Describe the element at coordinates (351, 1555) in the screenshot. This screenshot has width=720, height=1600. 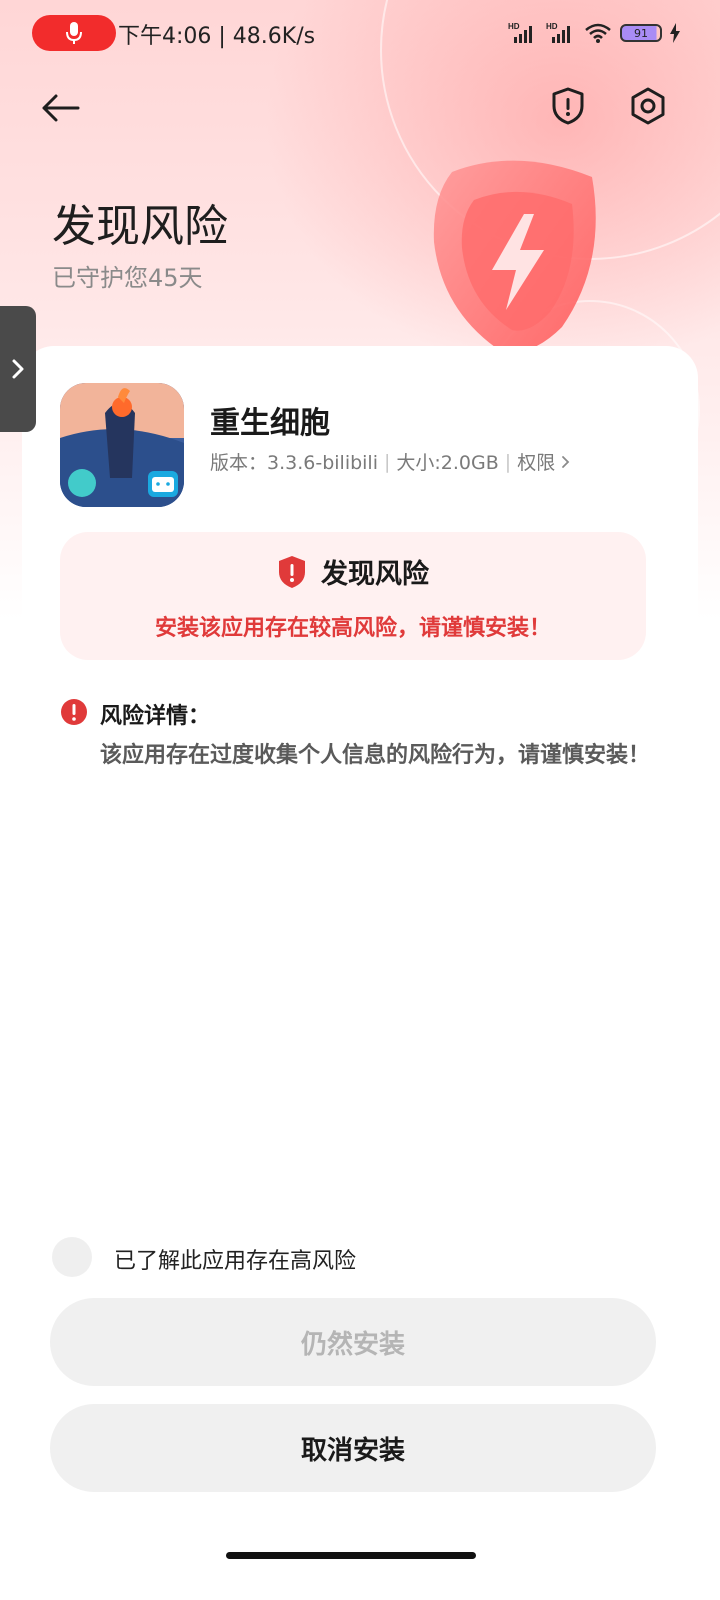
I see `home-indicator` at that location.